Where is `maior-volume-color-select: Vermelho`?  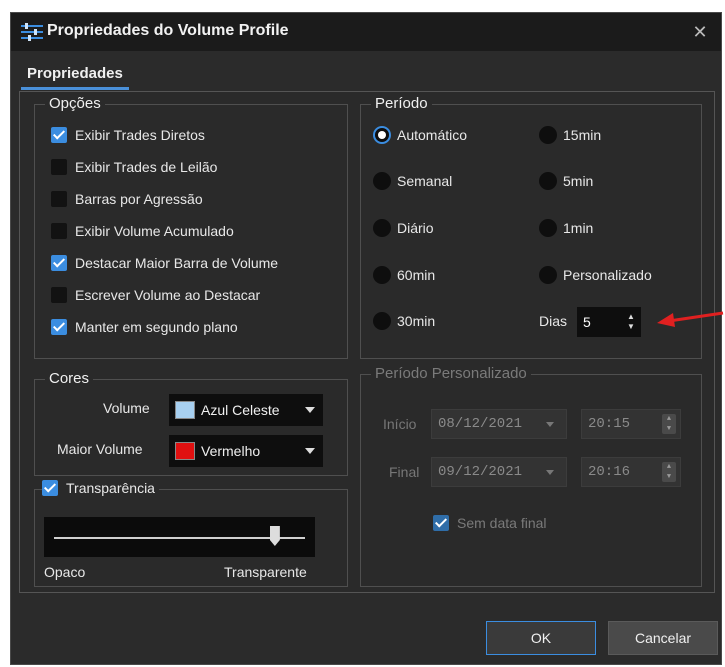
maior-volume-color-select: Vermelho is located at coordinates (246, 451).